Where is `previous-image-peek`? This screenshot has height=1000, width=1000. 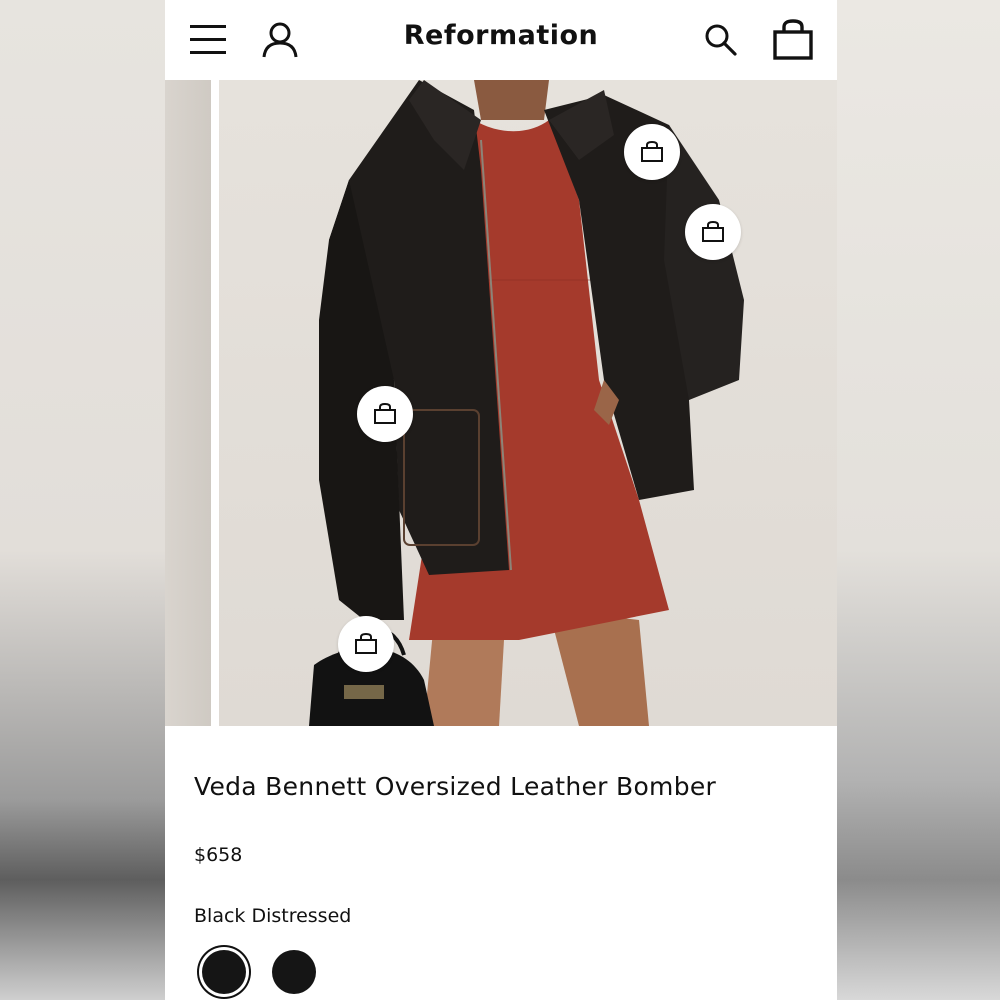 previous-image-peek is located at coordinates (188, 403).